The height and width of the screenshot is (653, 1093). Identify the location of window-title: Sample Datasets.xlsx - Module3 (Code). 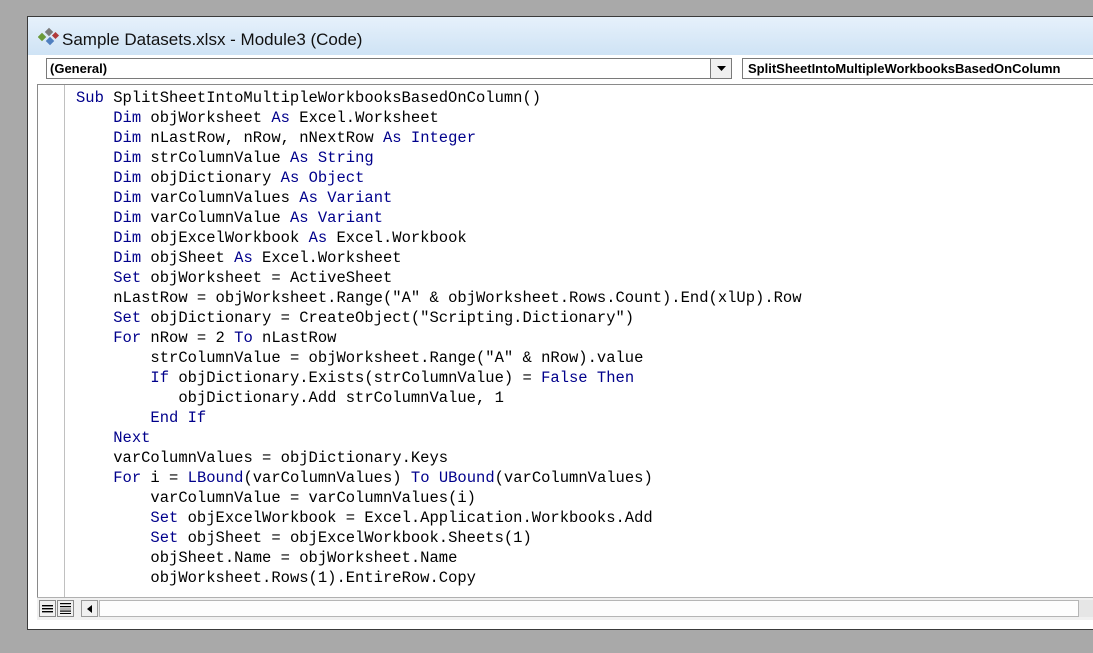
(212, 39).